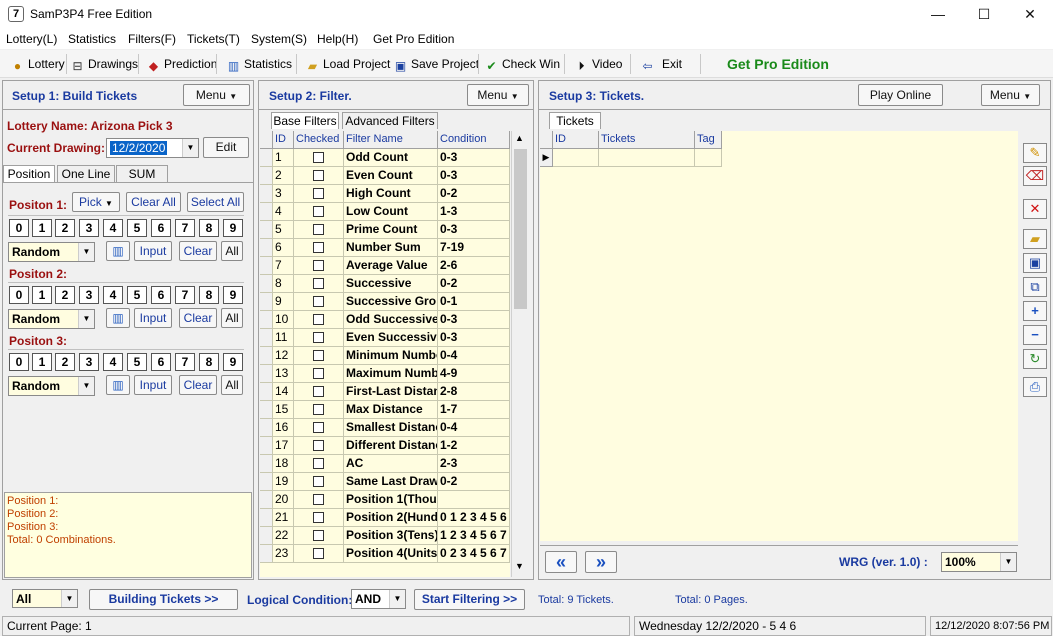  I want to click on table-row: 7 Average Value 2-6, so click(385, 266).